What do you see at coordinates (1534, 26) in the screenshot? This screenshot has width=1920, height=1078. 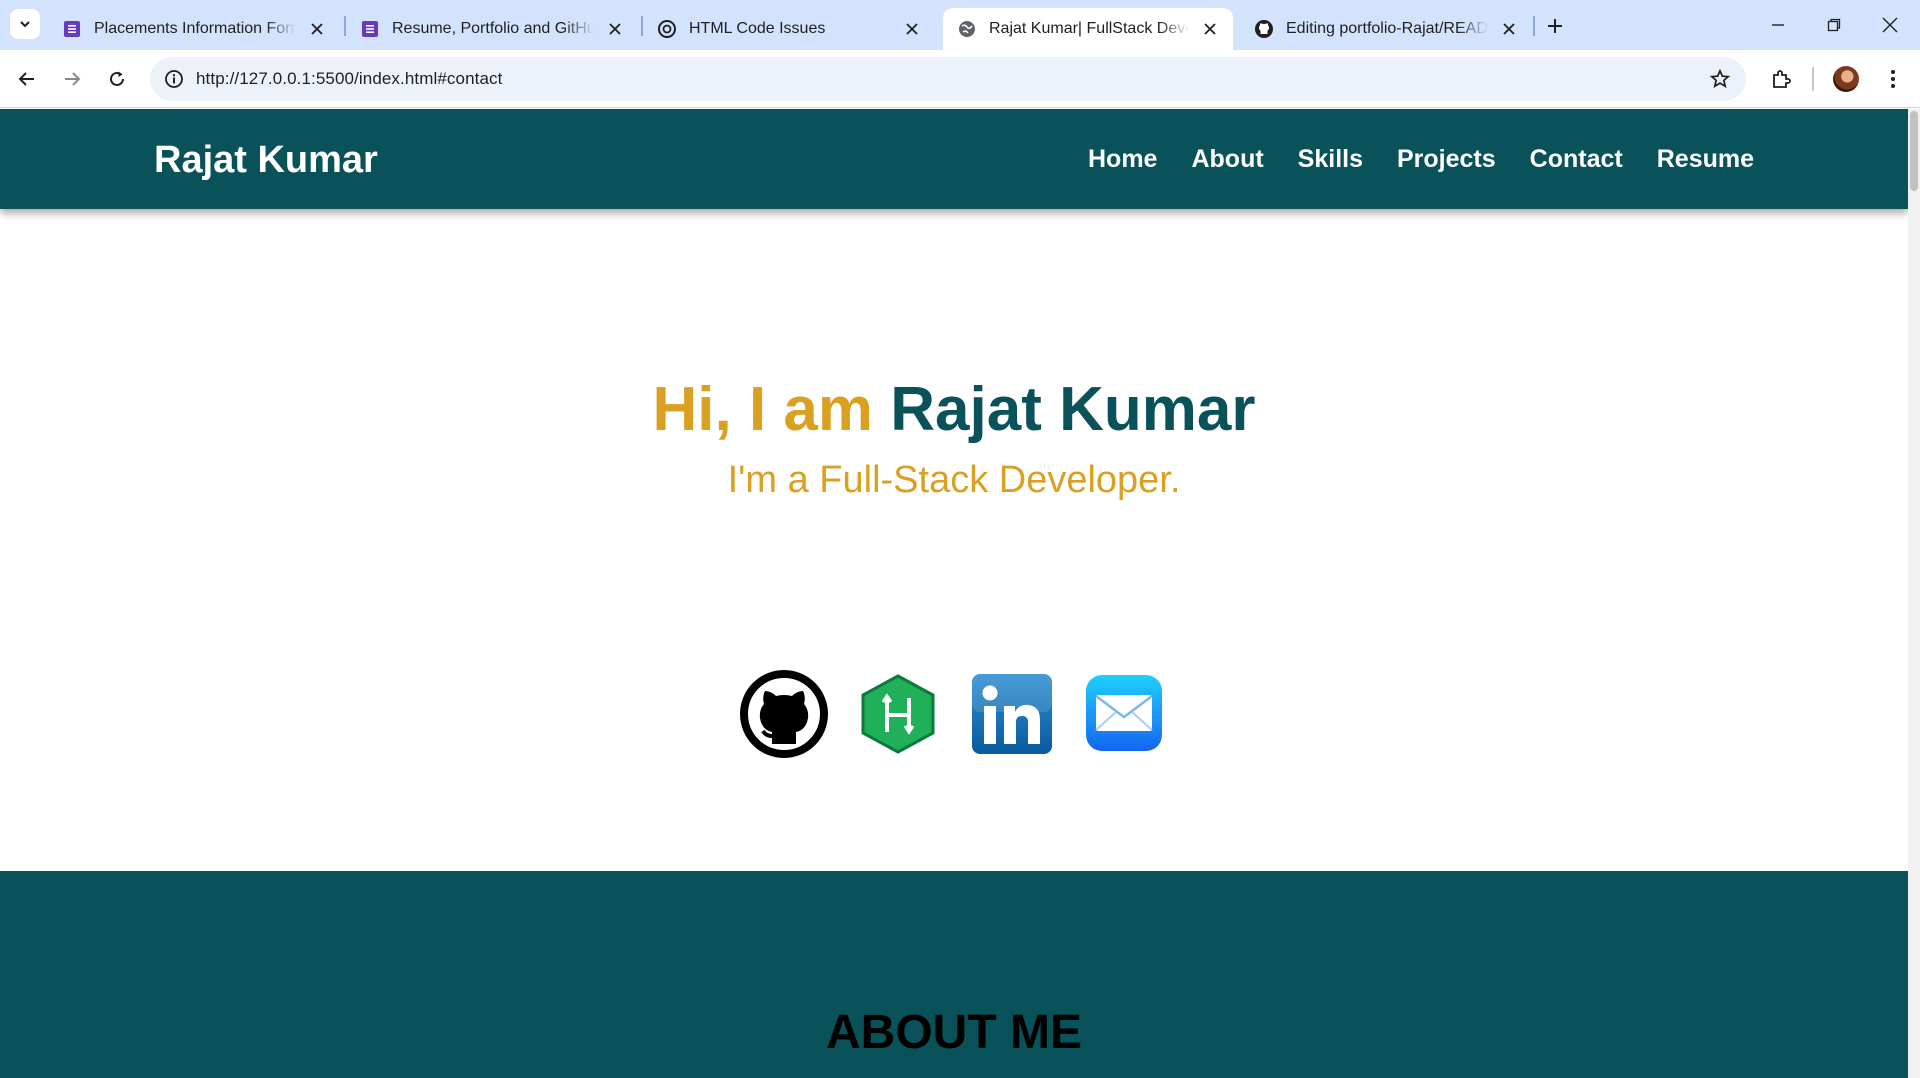 I see `tab-separator` at bounding box center [1534, 26].